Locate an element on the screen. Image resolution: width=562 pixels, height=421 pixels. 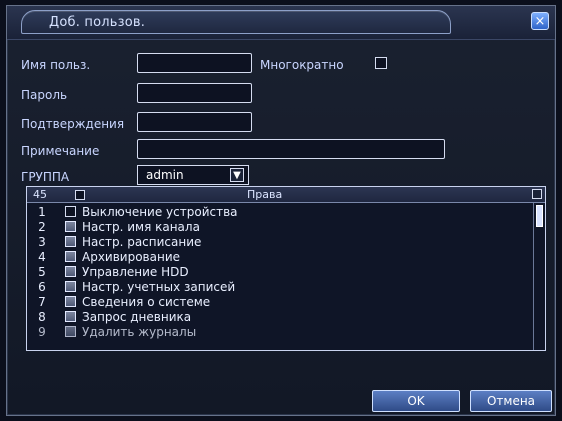
password-label: Пароль is located at coordinates (44, 95).